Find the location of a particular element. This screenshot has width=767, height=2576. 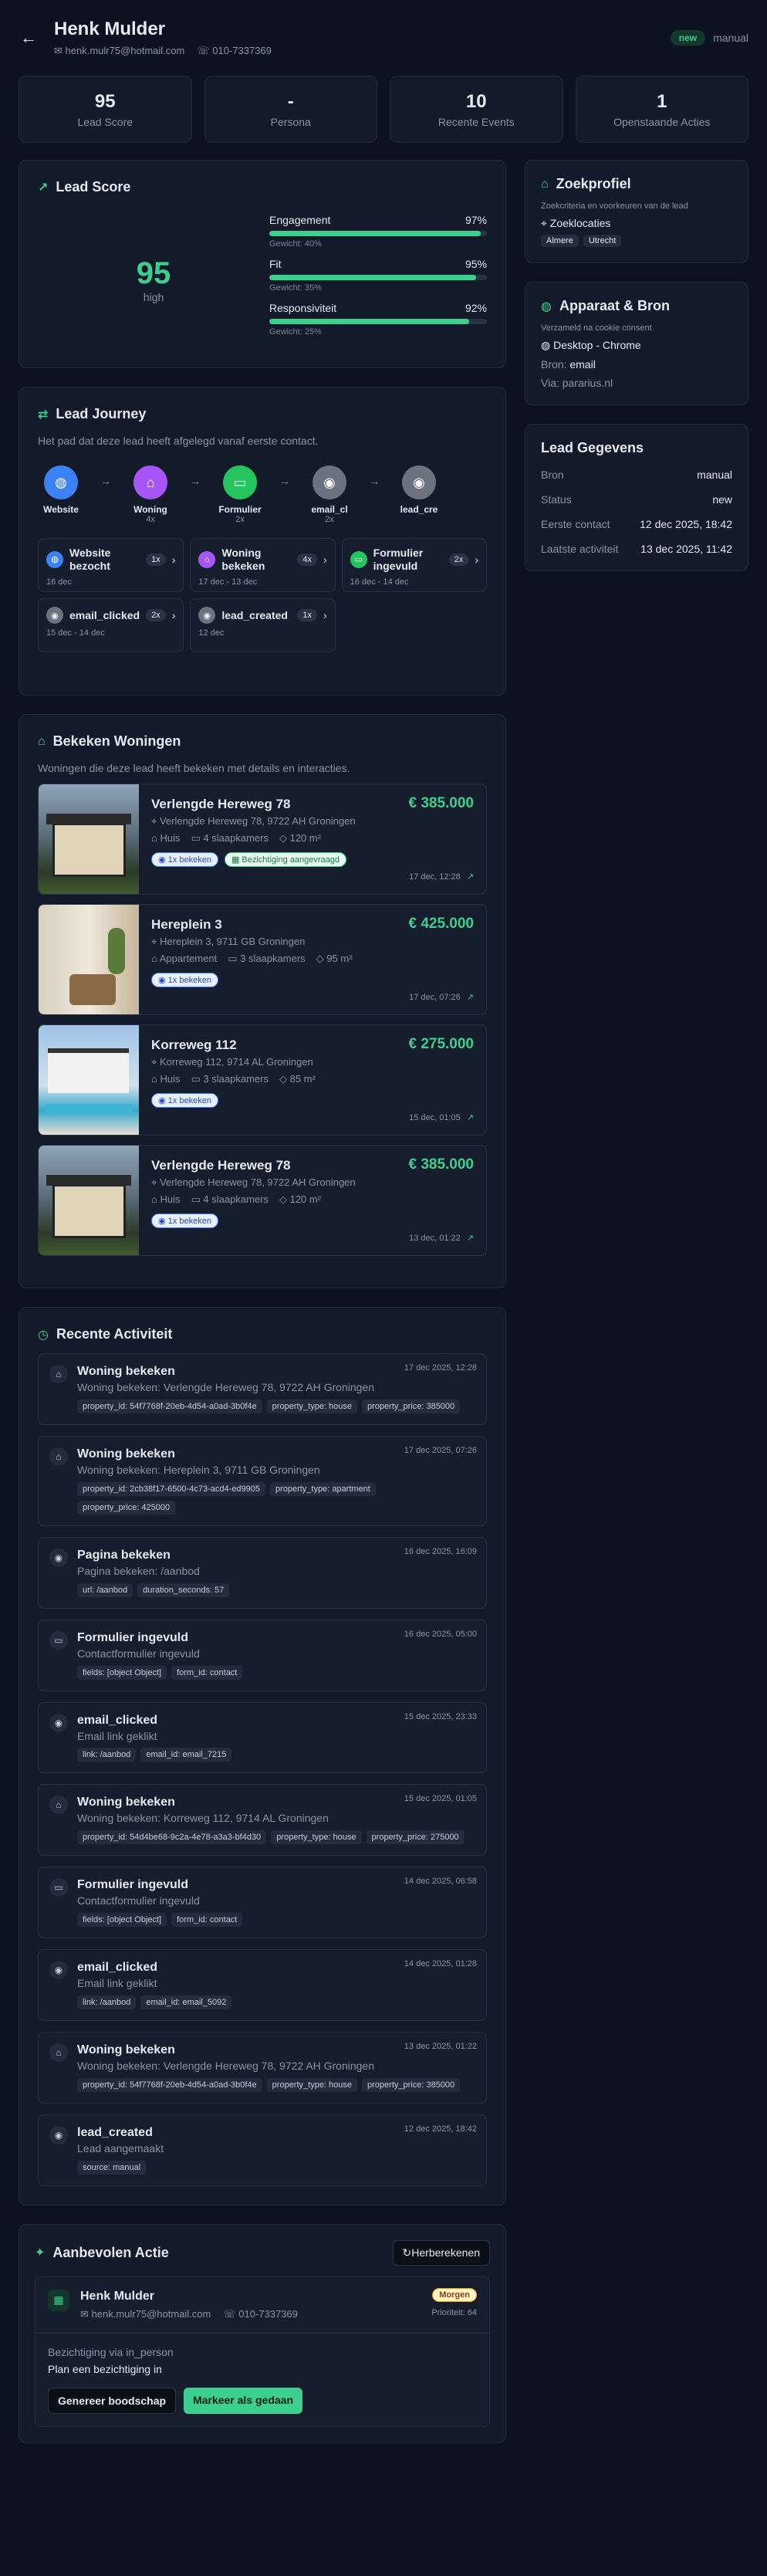

back-arrow-icon: ← is located at coordinates (29, 38).